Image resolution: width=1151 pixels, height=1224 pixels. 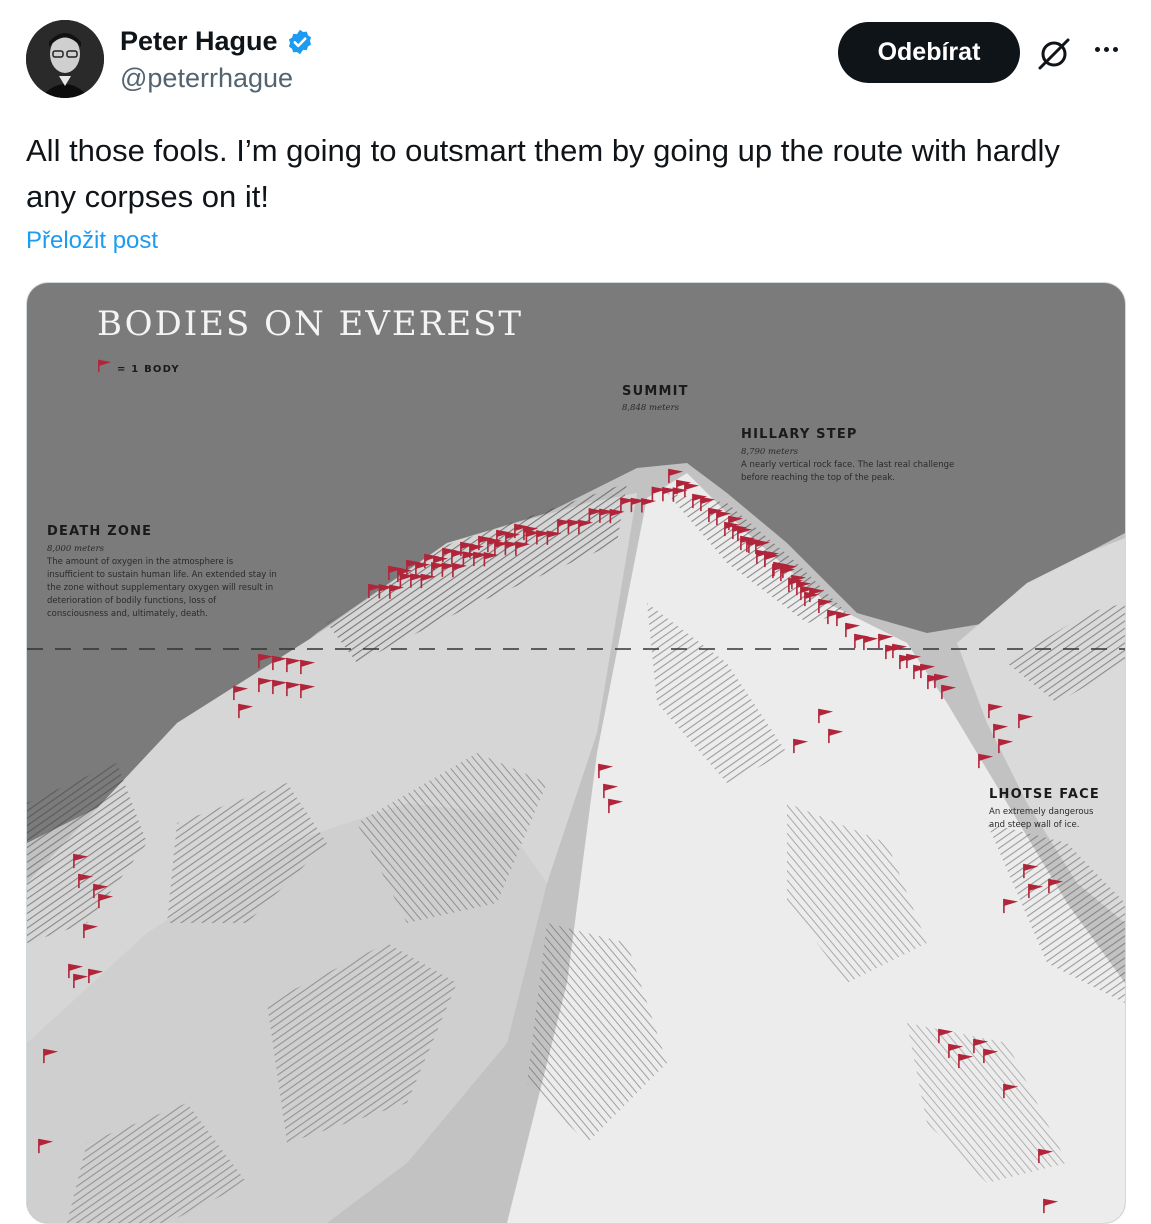 I want to click on infographic-title: BODIES ON EVEREST, so click(x=310, y=324).